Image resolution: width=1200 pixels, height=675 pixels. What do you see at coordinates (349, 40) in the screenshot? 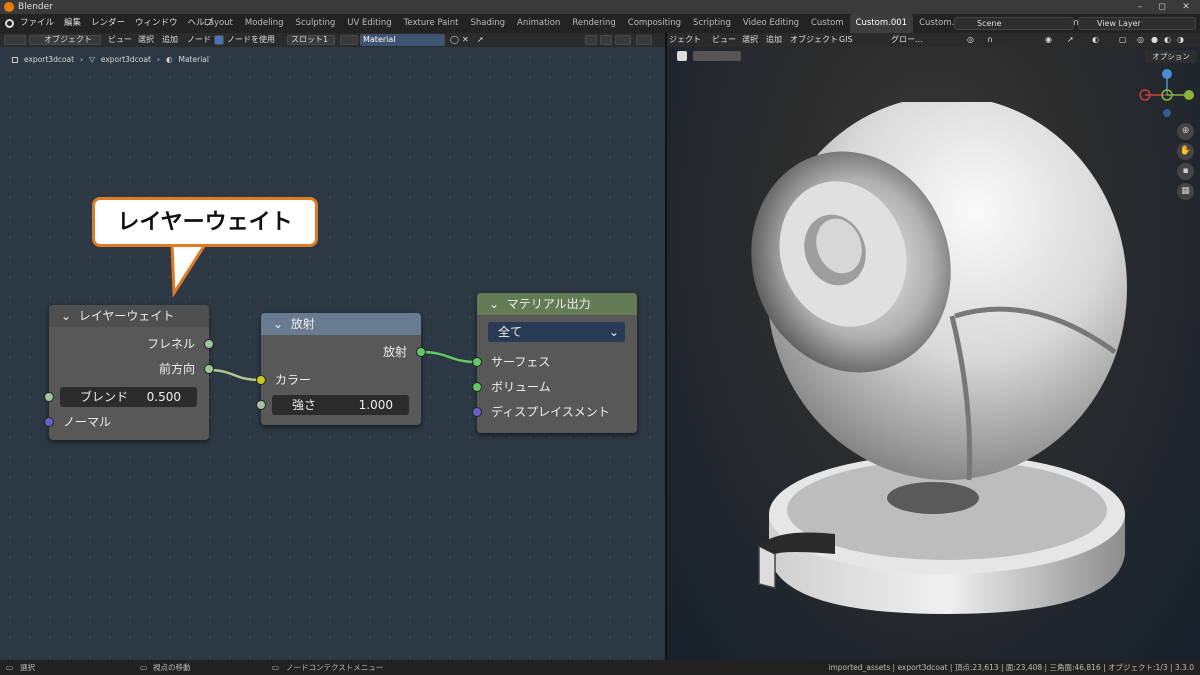
I see `material-browse-icon` at bounding box center [349, 40].